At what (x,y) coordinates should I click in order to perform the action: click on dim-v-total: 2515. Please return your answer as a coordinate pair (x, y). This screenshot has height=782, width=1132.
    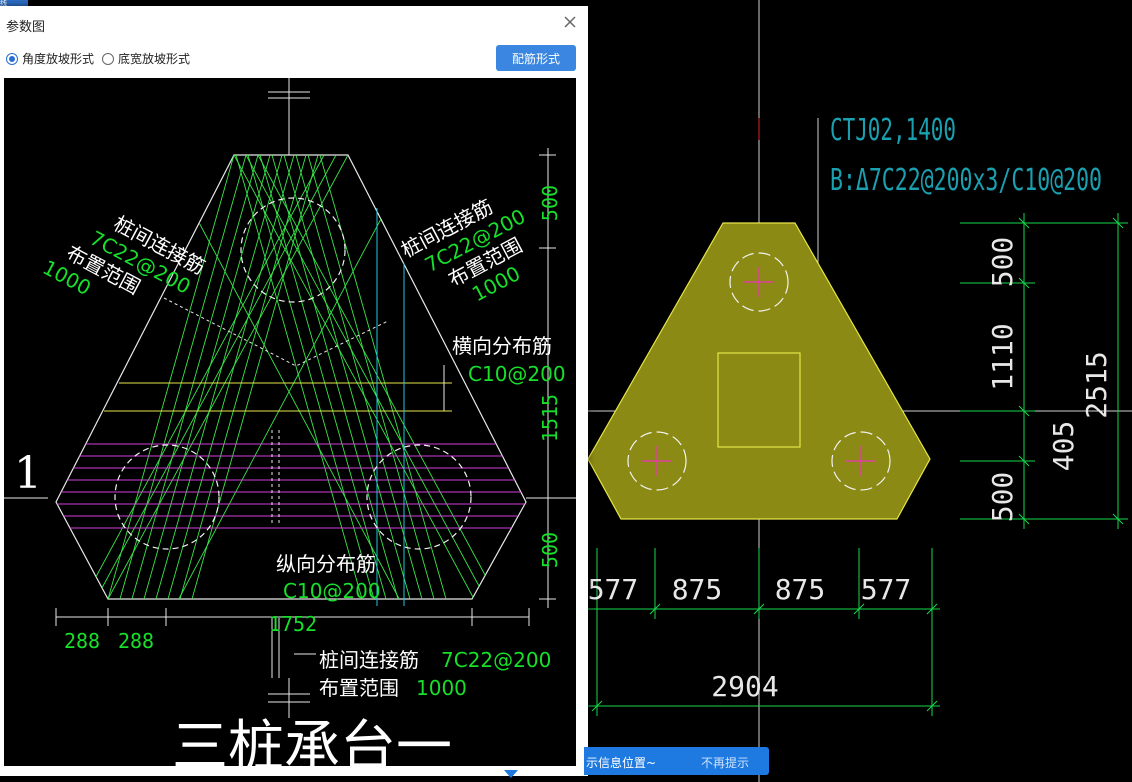
    Looking at the image, I should click on (1096, 384).